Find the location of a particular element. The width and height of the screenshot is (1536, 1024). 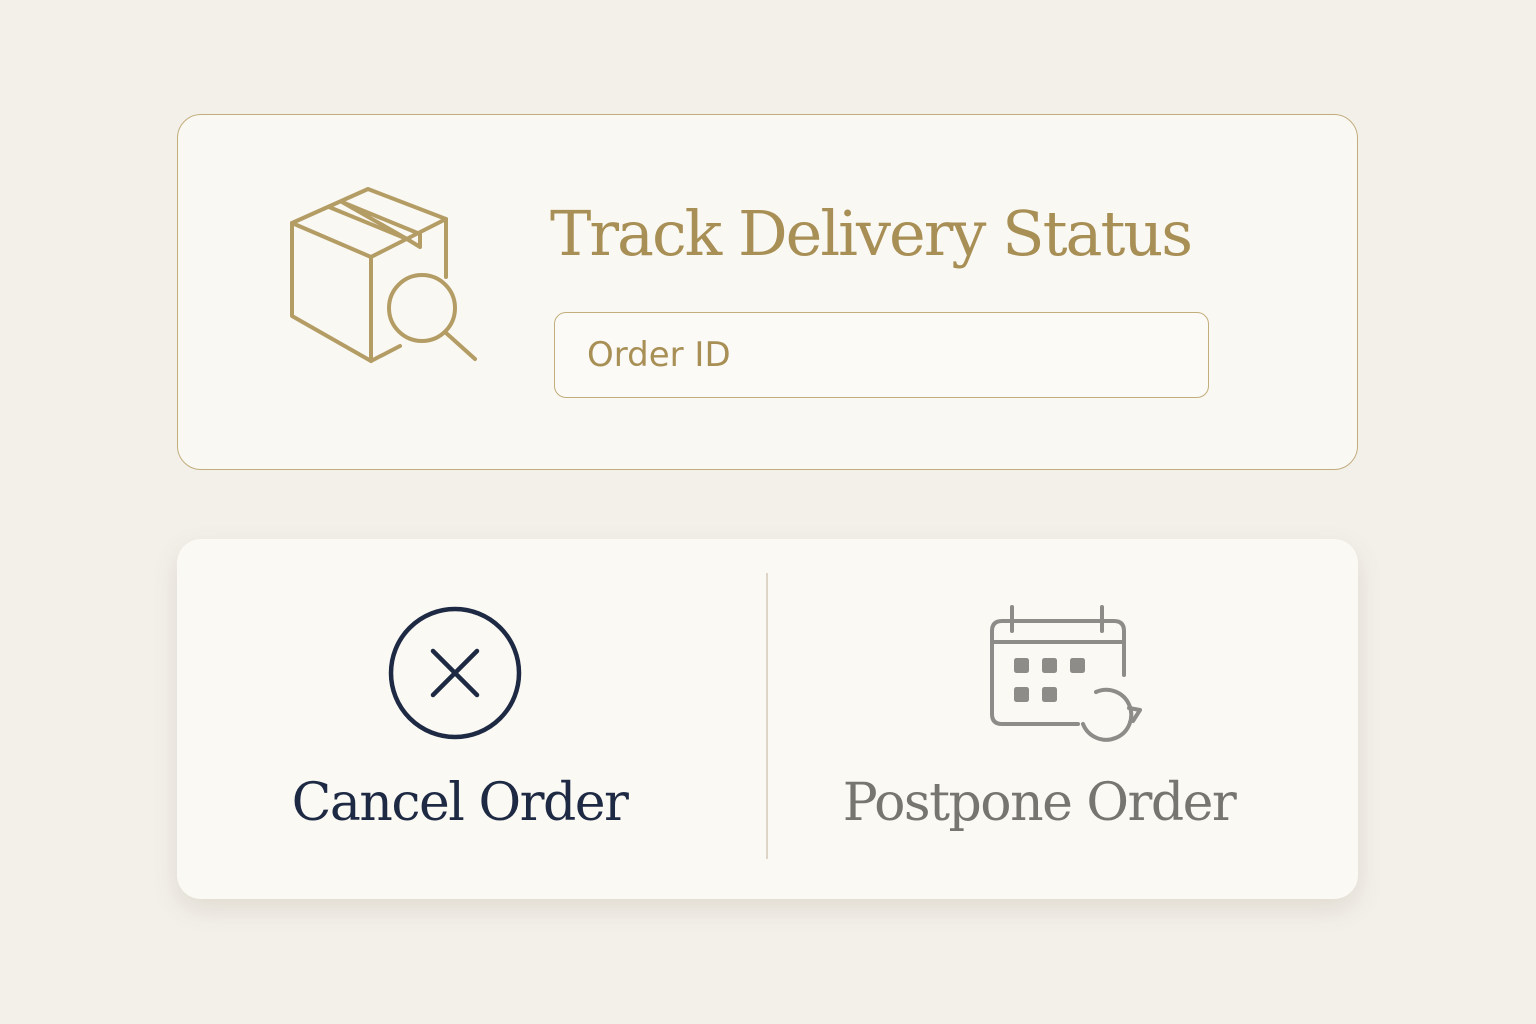

cancel-order-label: Cancel Order is located at coordinates (460, 803).